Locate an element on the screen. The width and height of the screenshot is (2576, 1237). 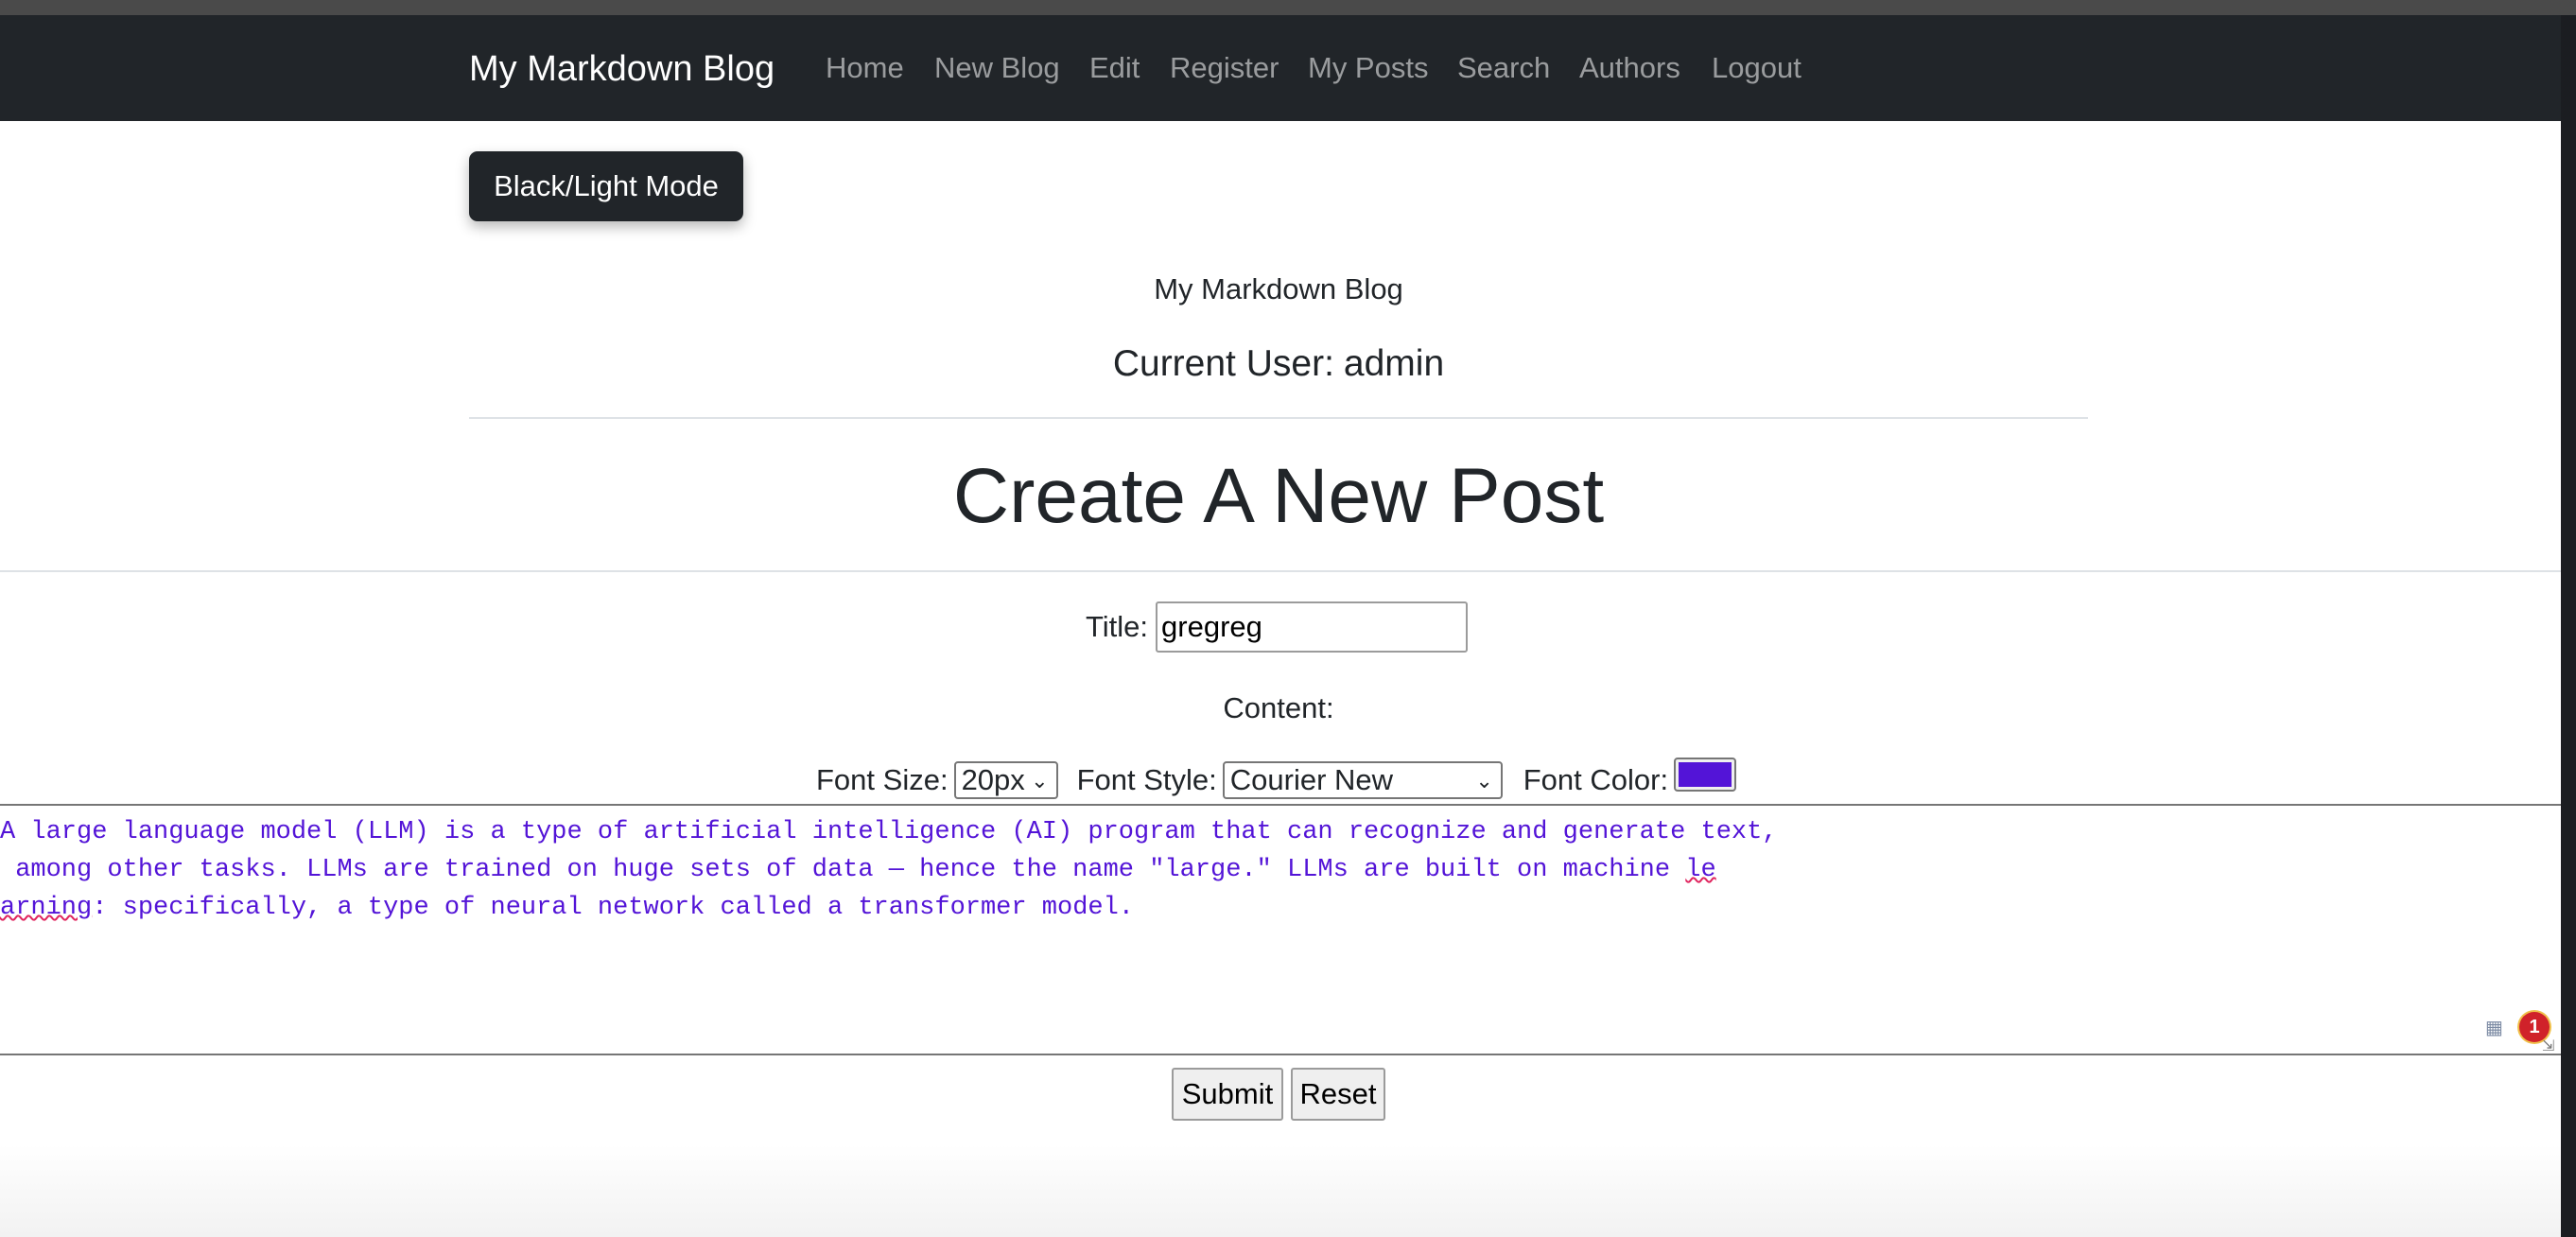
font-color-swatch is located at coordinates (1705, 774).